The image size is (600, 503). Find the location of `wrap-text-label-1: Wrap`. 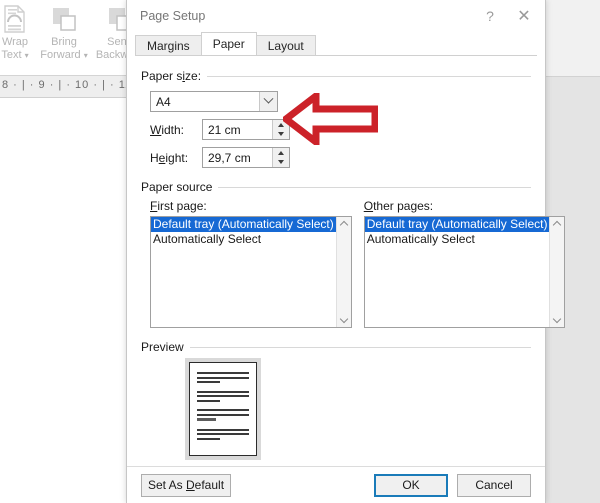

wrap-text-label-1: Wrap is located at coordinates (15, 42).